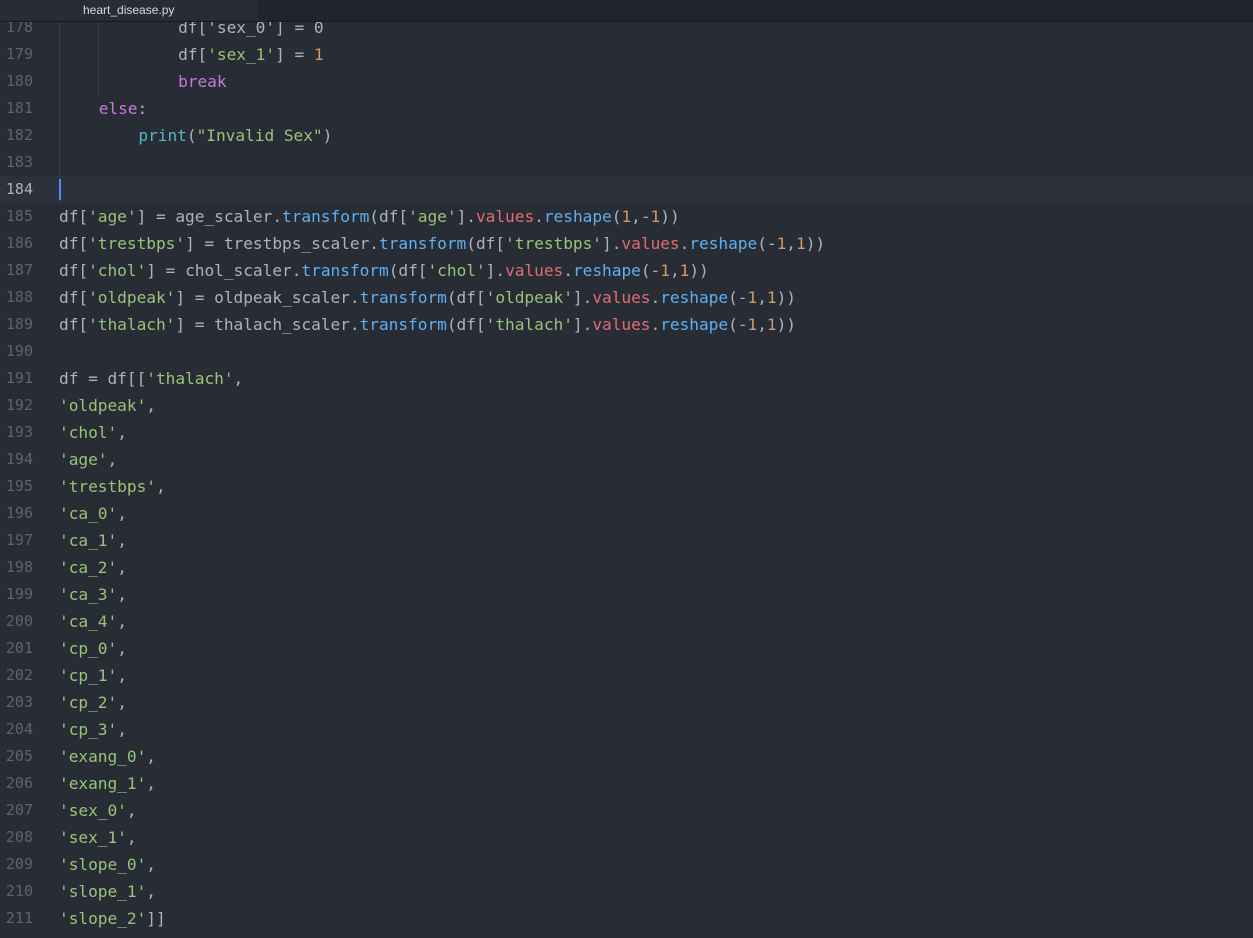  Describe the element at coordinates (93, 540) in the screenshot. I see `code-text: 'ca_1',` at that location.